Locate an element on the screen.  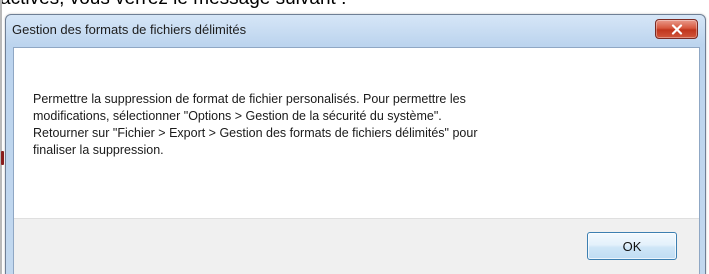
close-button is located at coordinates (676, 29).